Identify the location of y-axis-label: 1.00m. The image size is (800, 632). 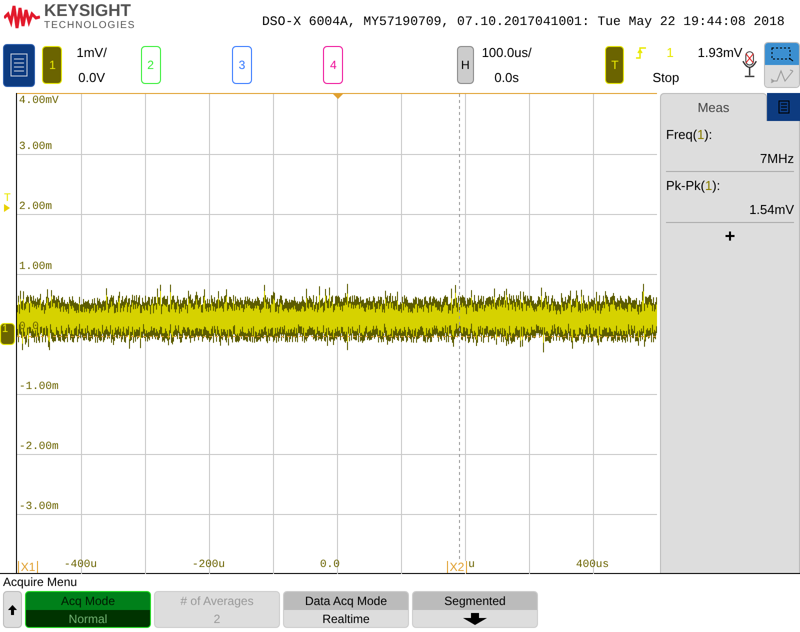
(35, 267).